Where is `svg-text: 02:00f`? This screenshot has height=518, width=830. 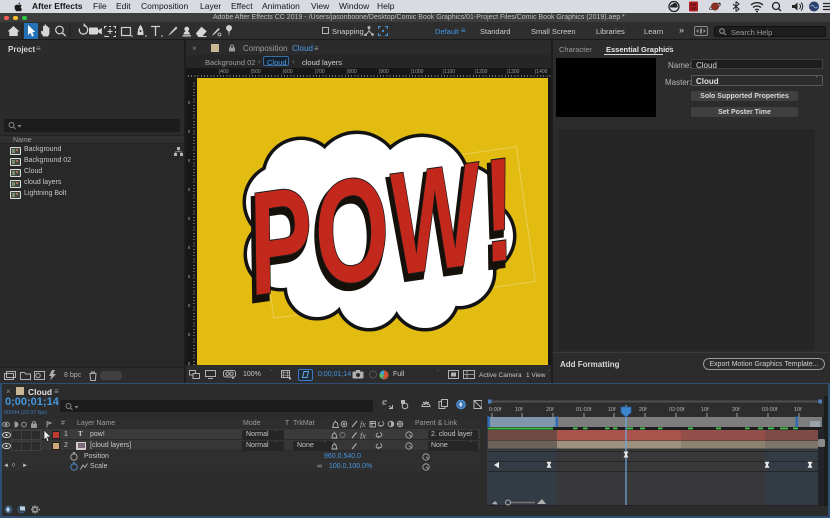
svg-text: 02:00f is located at coordinates (677, 410).